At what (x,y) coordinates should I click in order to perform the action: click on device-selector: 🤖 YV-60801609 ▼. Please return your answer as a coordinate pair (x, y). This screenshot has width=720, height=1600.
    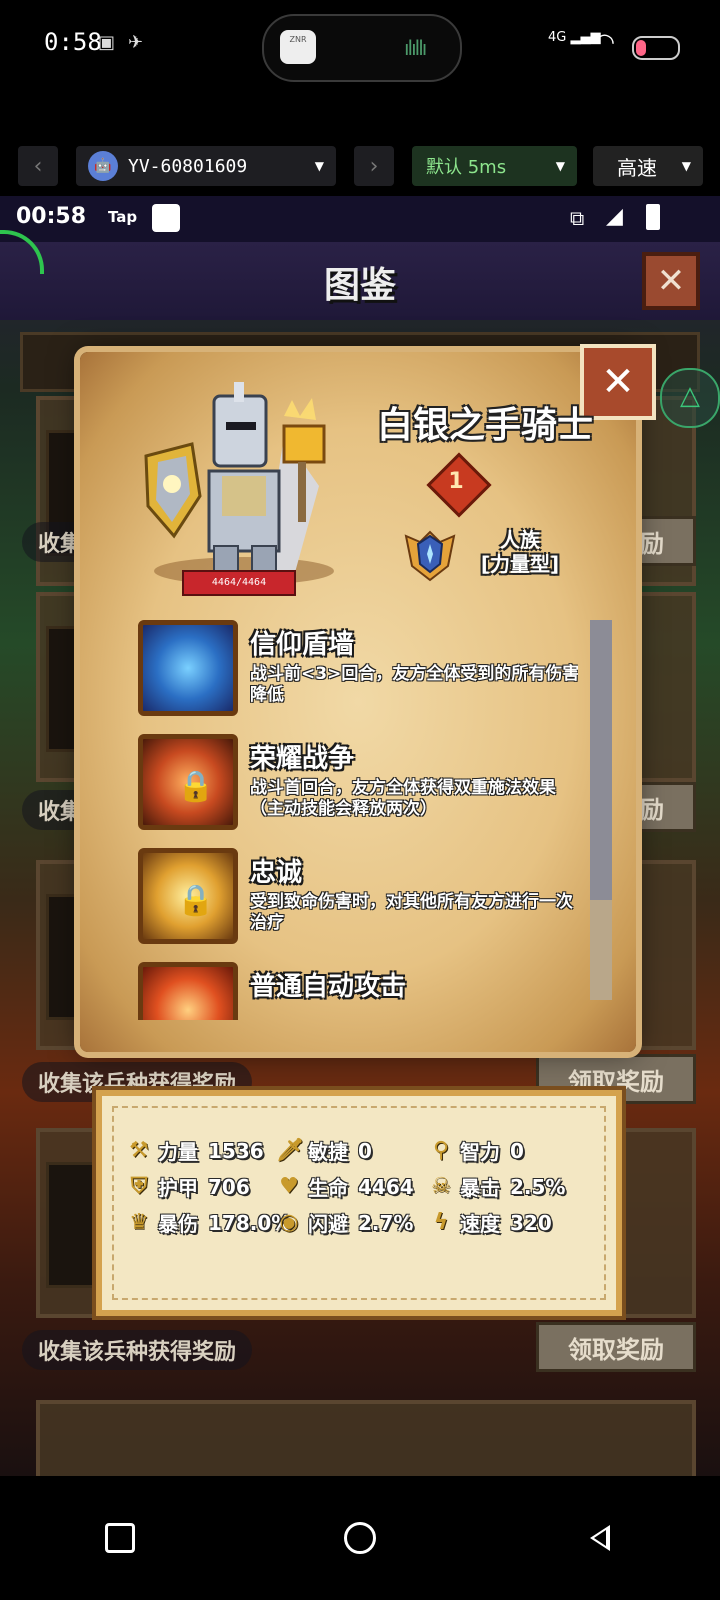
    Looking at the image, I should click on (206, 166).